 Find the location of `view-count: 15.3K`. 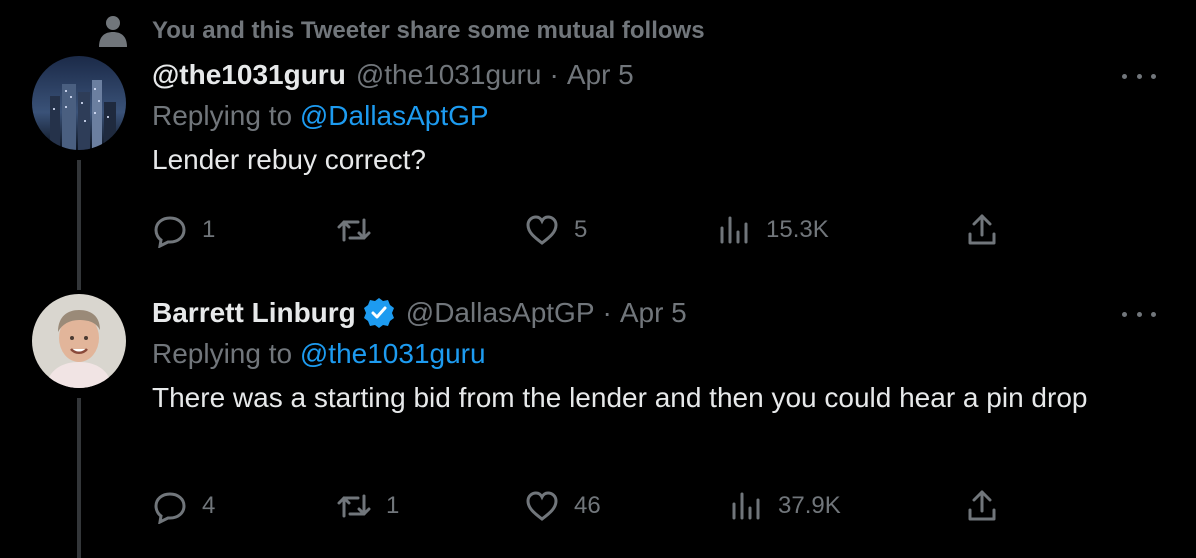

view-count: 15.3K is located at coordinates (797, 229).